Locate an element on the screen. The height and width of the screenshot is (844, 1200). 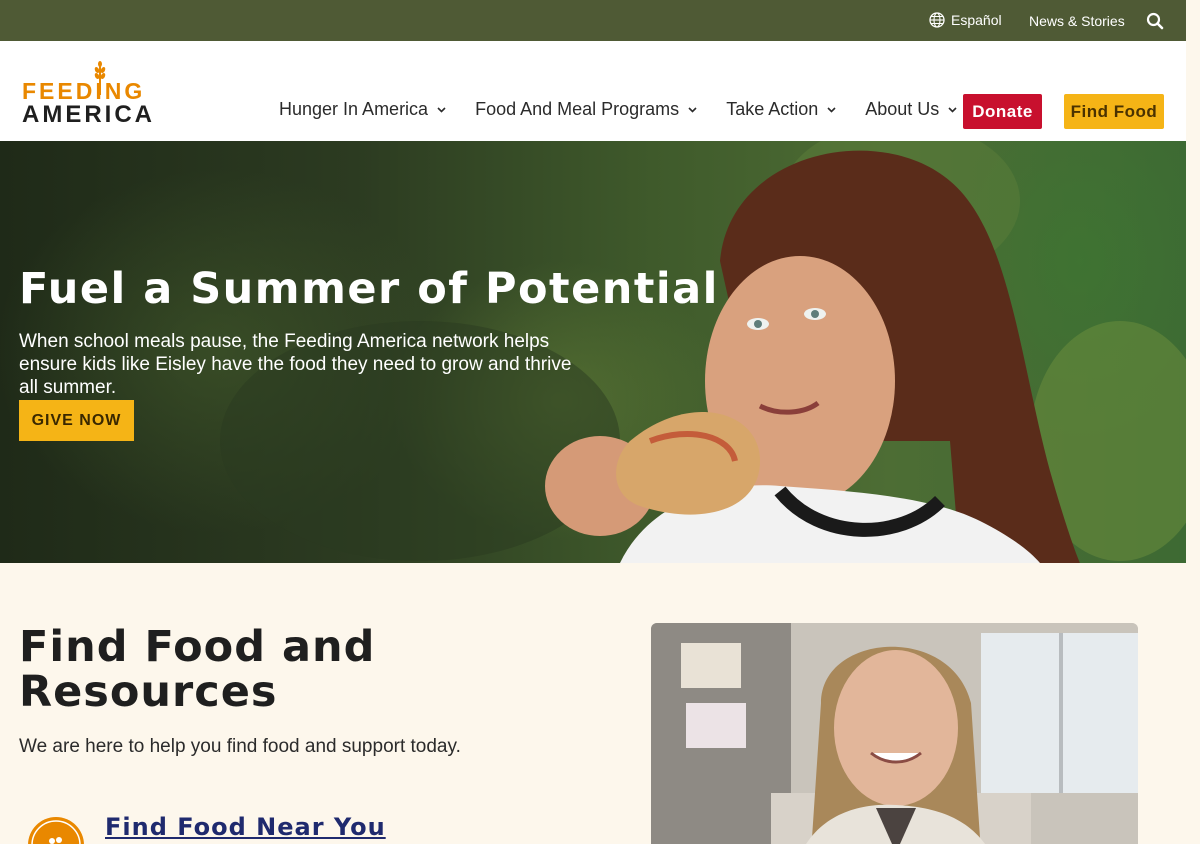
nav-hunger-in-america: Hunger In America is located at coordinates (363, 109).